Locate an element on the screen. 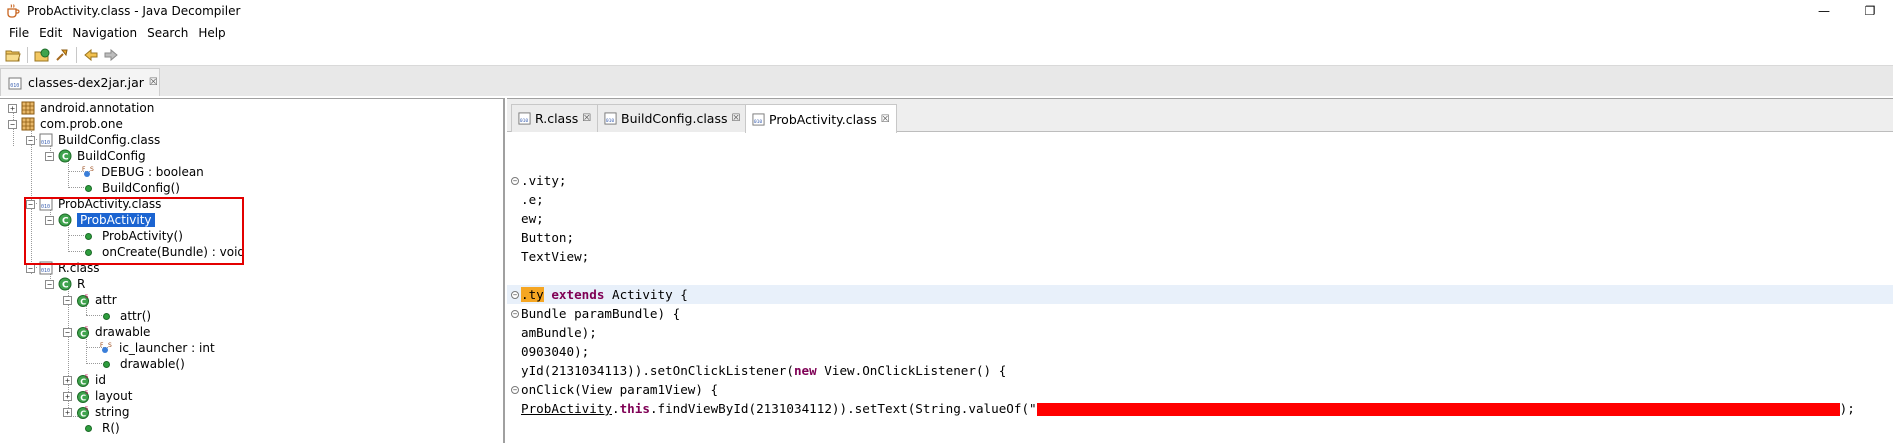 This screenshot has width=1893, height=443. tree-item-buildconfig-class: − 010 BuildConfig.class is located at coordinates (93, 140).